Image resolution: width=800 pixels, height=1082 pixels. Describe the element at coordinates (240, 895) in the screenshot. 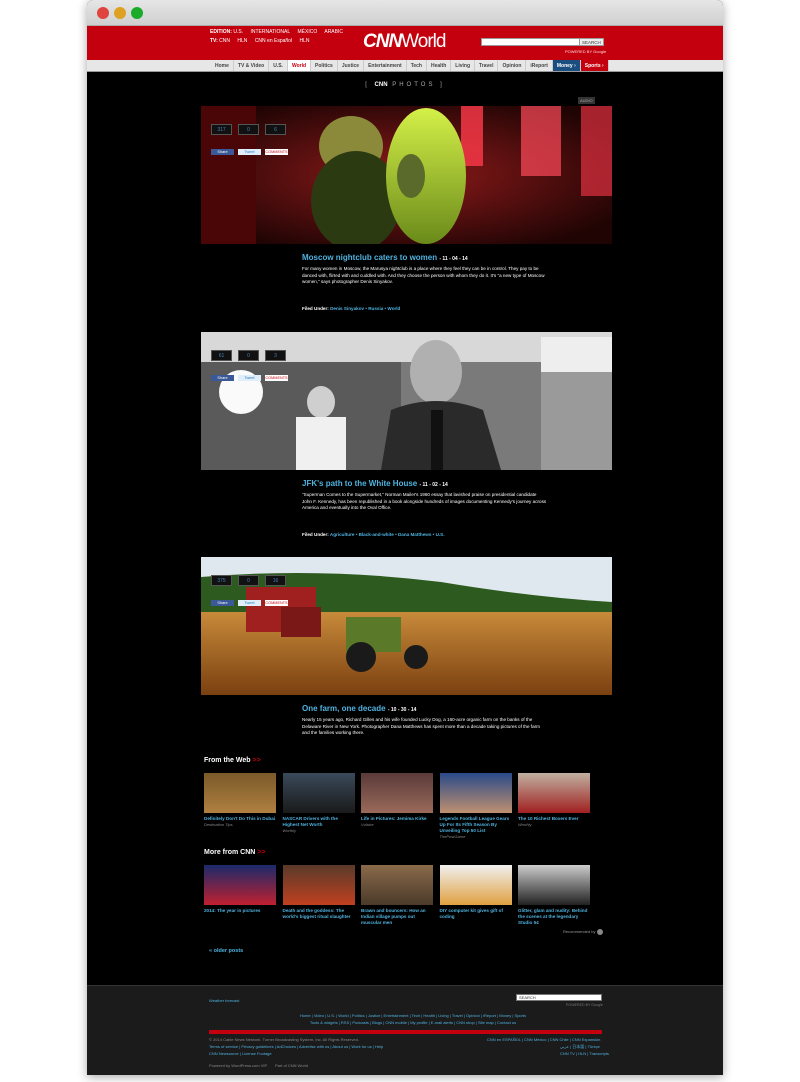

I see `cnn-tile: 2014: The year in pictures` at that location.